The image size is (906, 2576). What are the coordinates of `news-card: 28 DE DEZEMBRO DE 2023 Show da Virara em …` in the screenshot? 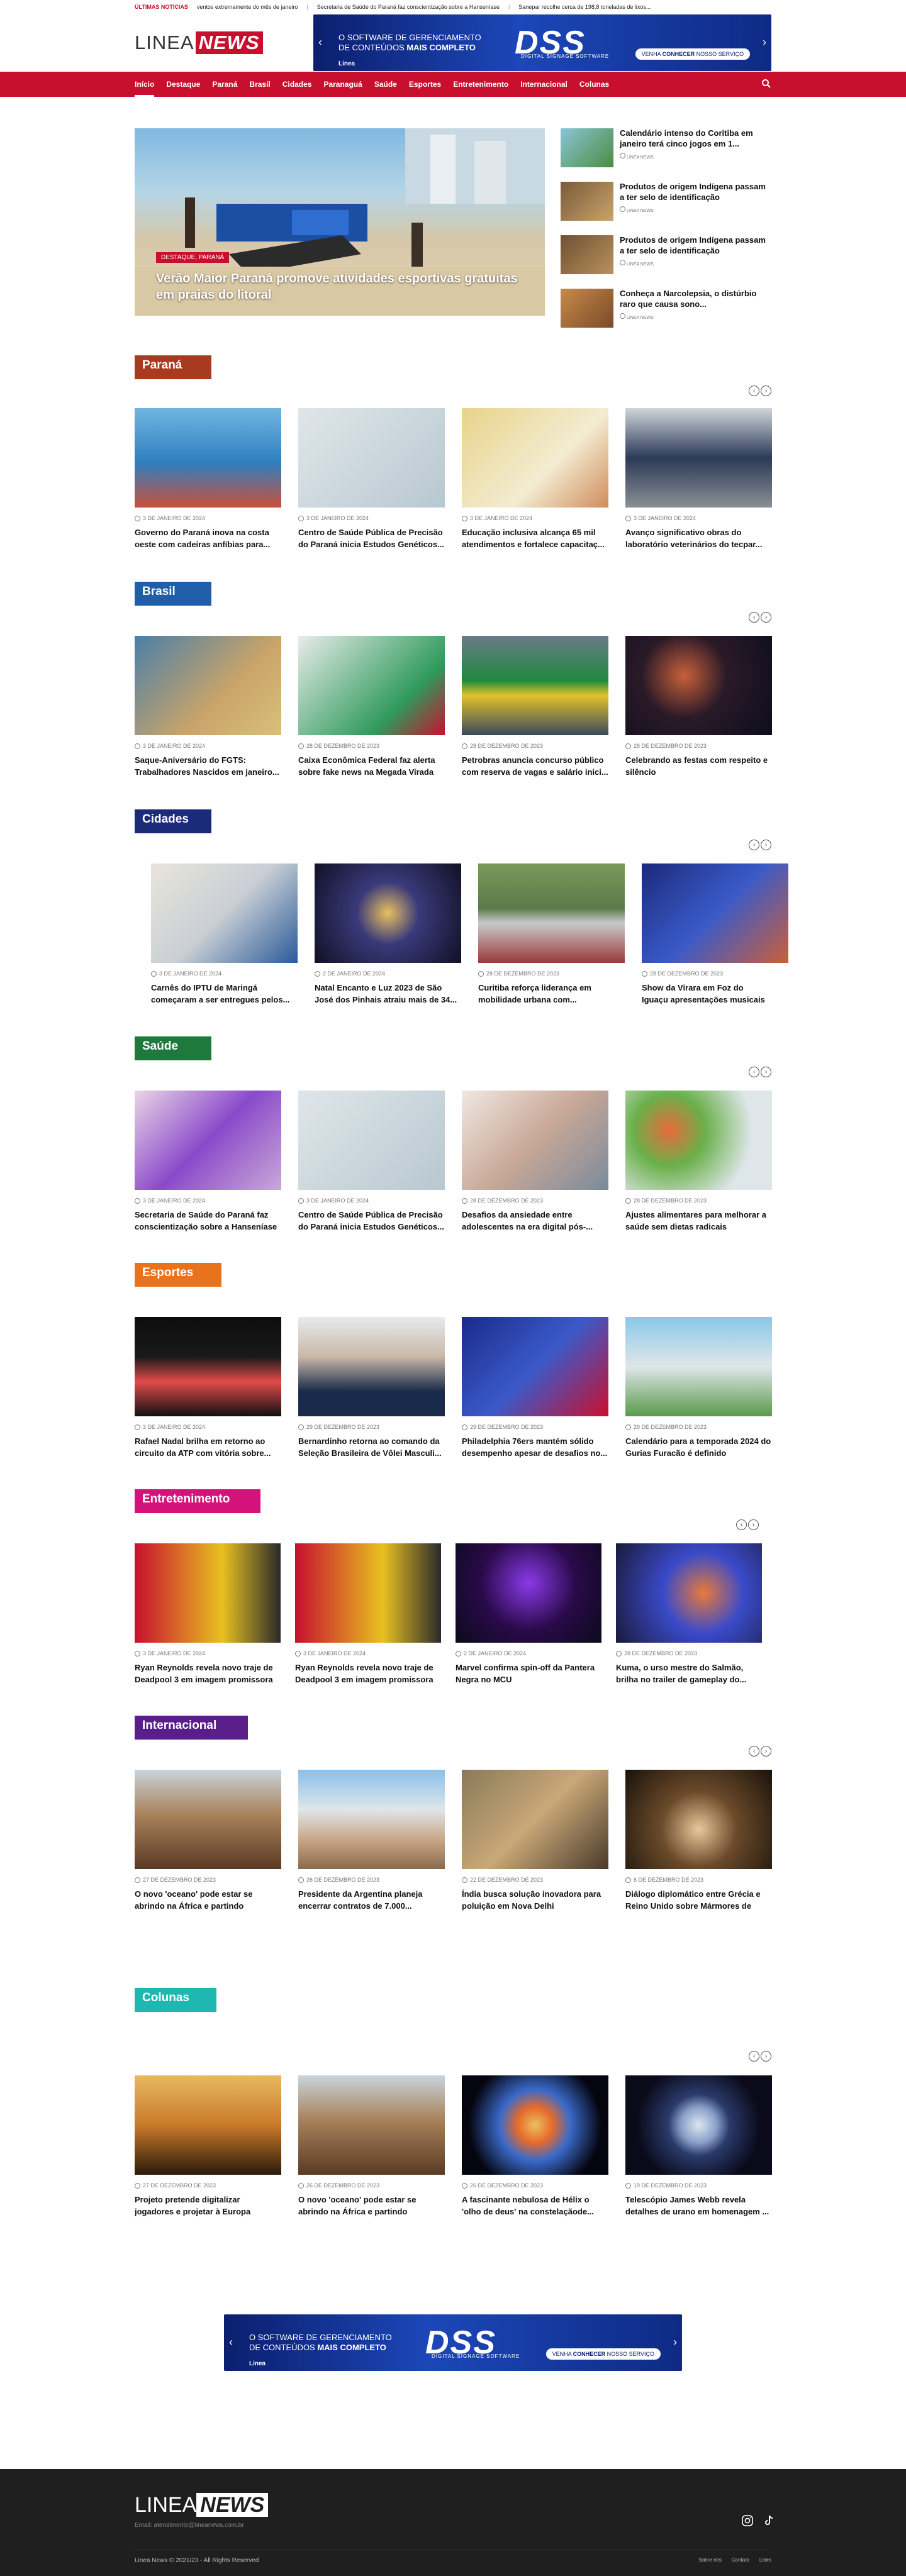 It's located at (715, 934).